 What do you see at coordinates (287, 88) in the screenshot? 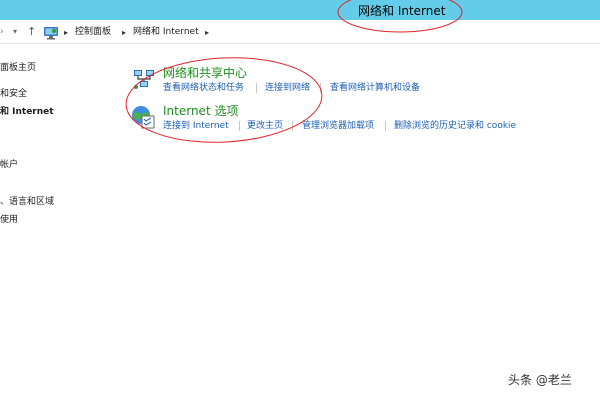
I see `task-link-connect-to-network: 连接到网络` at bounding box center [287, 88].